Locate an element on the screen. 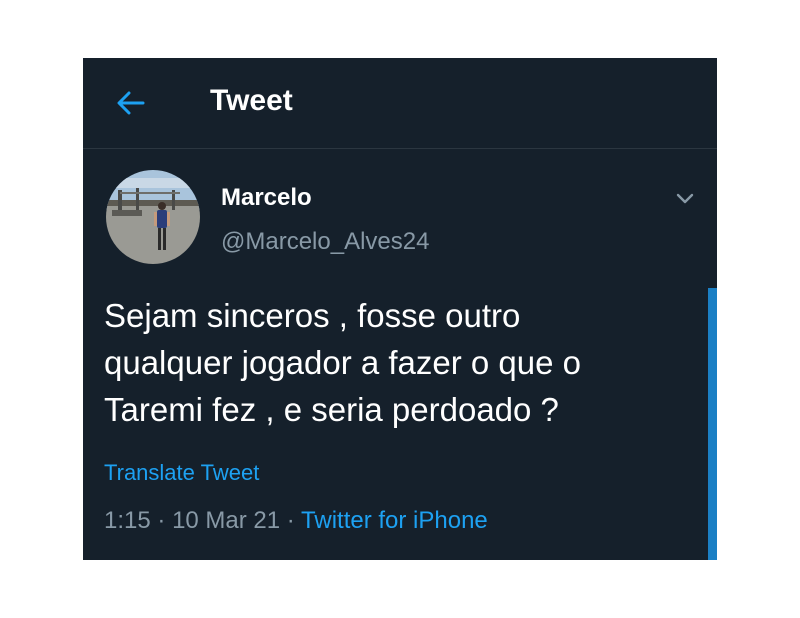 The image size is (800, 618). scrollbar is located at coordinates (712, 424).